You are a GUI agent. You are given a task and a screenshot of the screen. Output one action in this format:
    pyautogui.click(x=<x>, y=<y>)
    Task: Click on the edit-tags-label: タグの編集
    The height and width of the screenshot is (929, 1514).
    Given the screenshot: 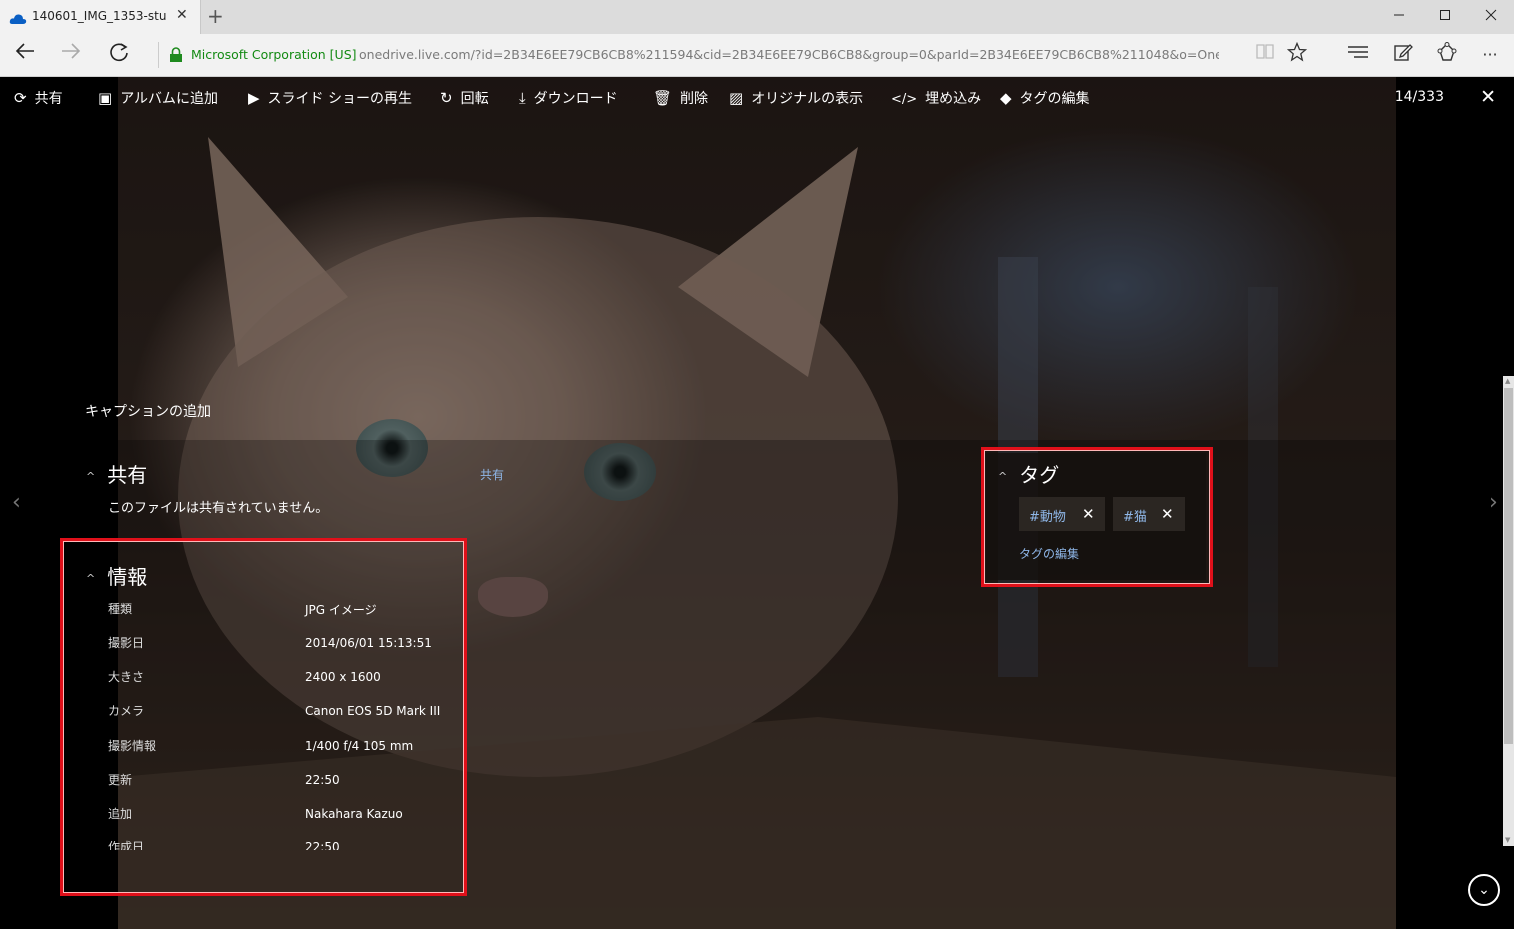 What is the action you would take?
    pyautogui.click(x=1054, y=99)
    